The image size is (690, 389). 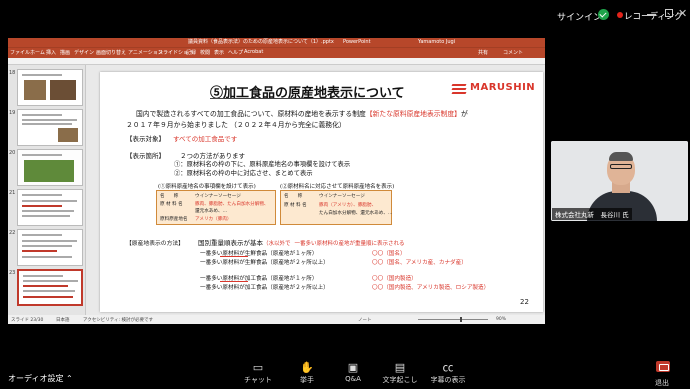 What do you see at coordinates (235, 52) in the screenshot?
I see `tab-help: ヘルプ` at bounding box center [235, 52].